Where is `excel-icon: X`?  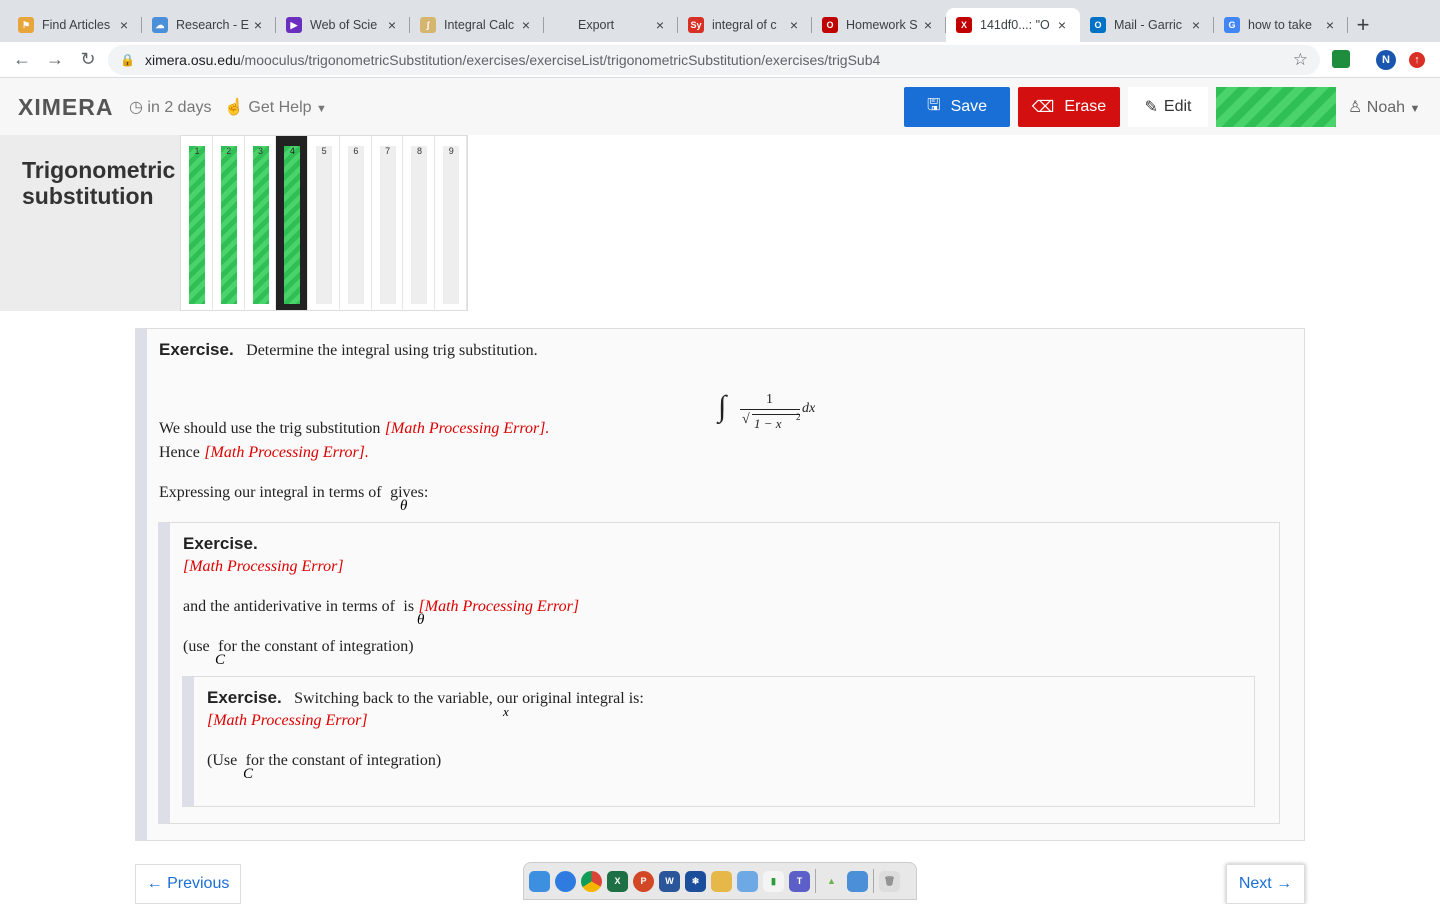 excel-icon: X is located at coordinates (617, 881).